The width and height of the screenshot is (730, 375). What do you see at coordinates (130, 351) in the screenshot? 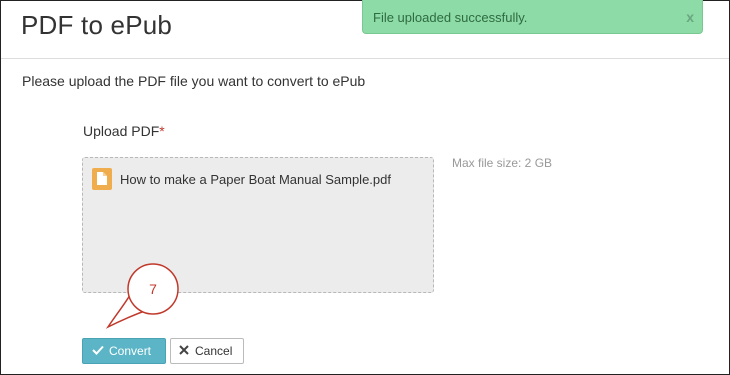
I see `convert-label: Convert` at bounding box center [130, 351].